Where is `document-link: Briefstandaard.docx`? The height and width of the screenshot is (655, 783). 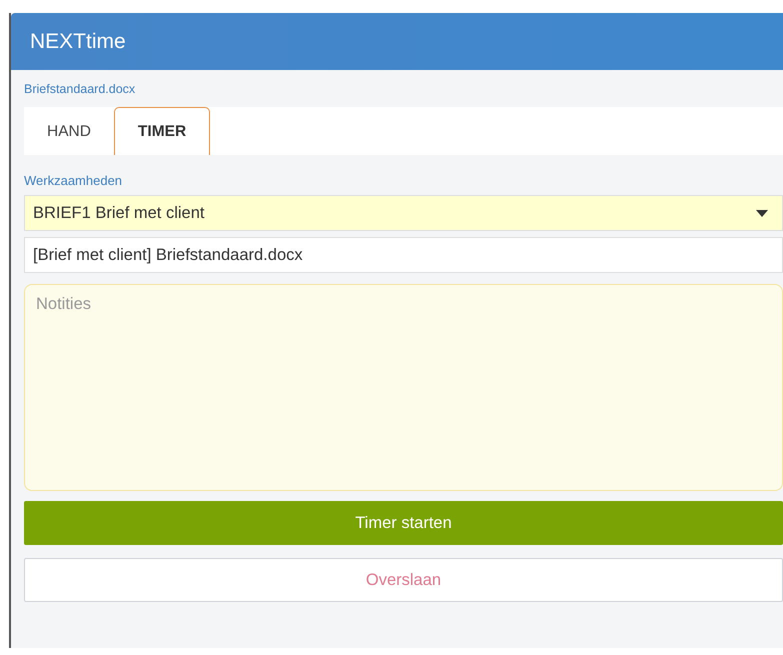 document-link: Briefstandaard.docx is located at coordinates (403, 92).